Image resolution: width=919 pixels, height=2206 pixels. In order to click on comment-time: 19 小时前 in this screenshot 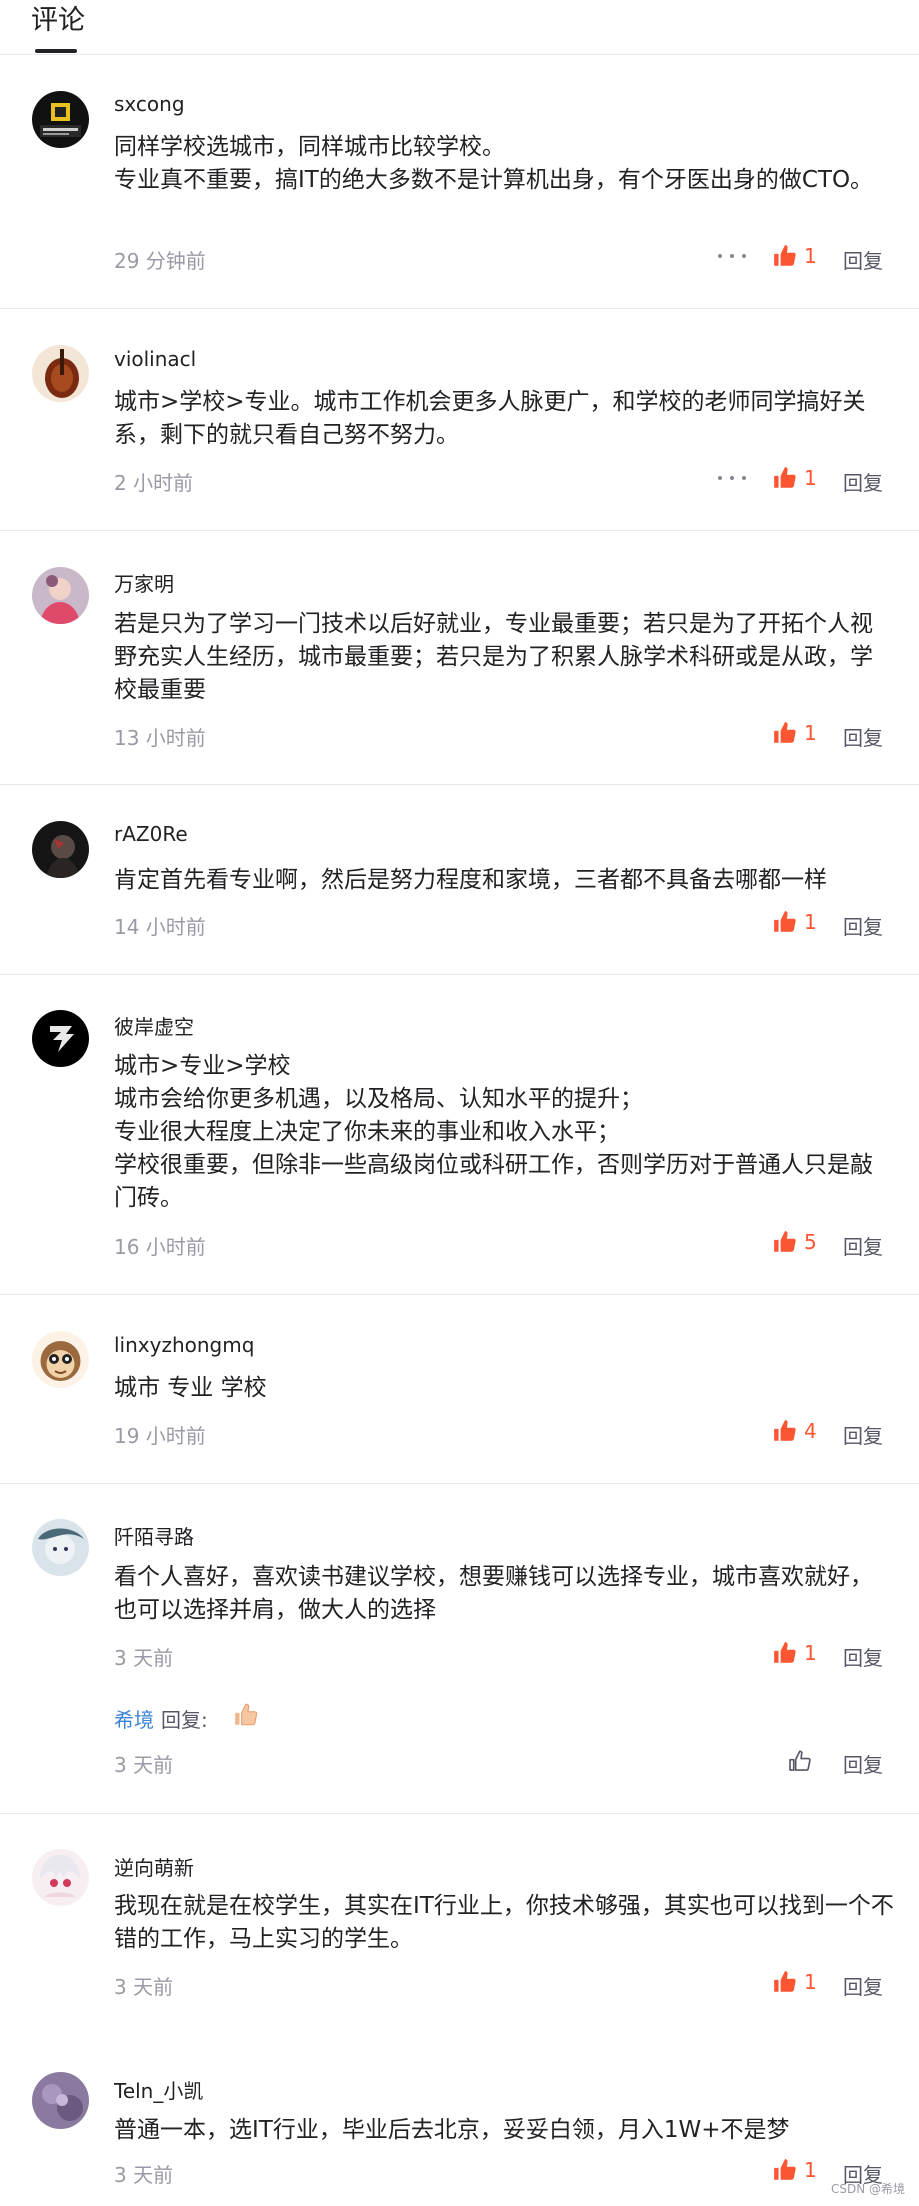, I will do `click(160, 1436)`.